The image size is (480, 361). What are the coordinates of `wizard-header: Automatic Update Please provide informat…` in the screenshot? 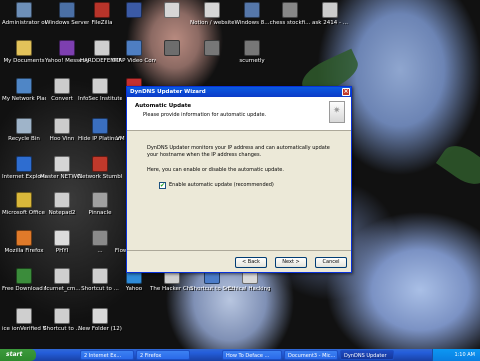 It's located at (239, 114).